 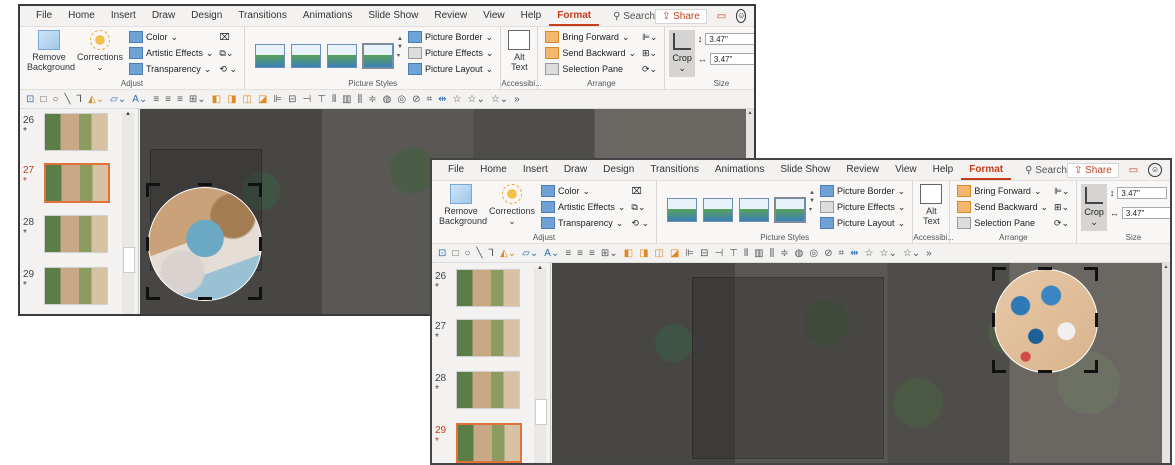 What do you see at coordinates (649, 37) in the screenshot?
I see `align-icon: ⊫⌄` at bounding box center [649, 37].